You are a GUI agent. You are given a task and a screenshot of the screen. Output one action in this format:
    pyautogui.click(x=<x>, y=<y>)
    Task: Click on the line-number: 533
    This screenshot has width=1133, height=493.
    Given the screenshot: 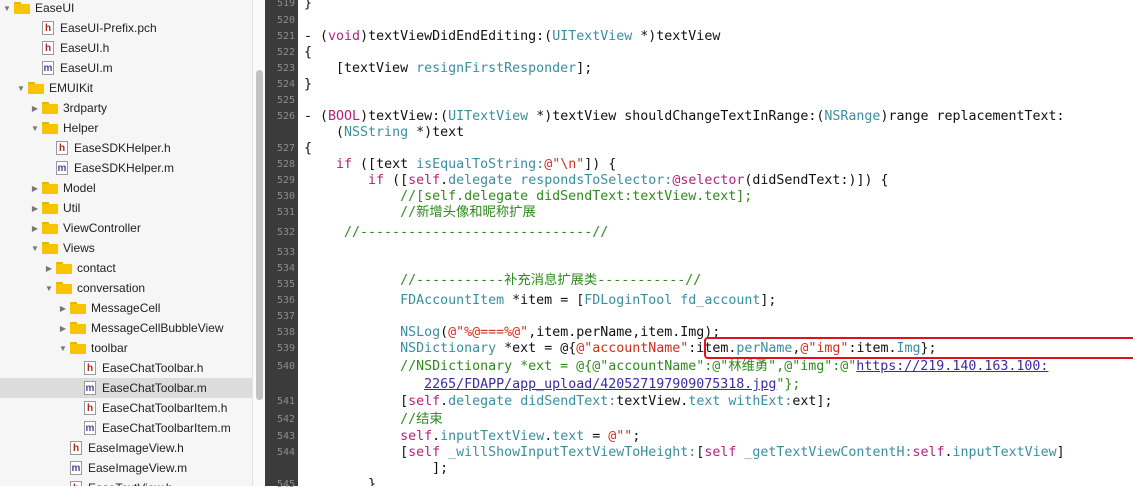 What is the action you would take?
    pyautogui.click(x=285, y=252)
    